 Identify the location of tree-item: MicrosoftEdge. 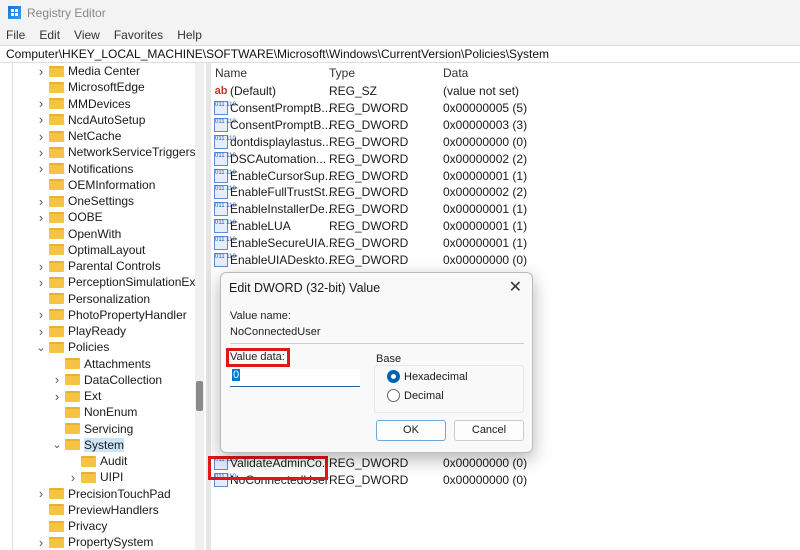
(90, 87).